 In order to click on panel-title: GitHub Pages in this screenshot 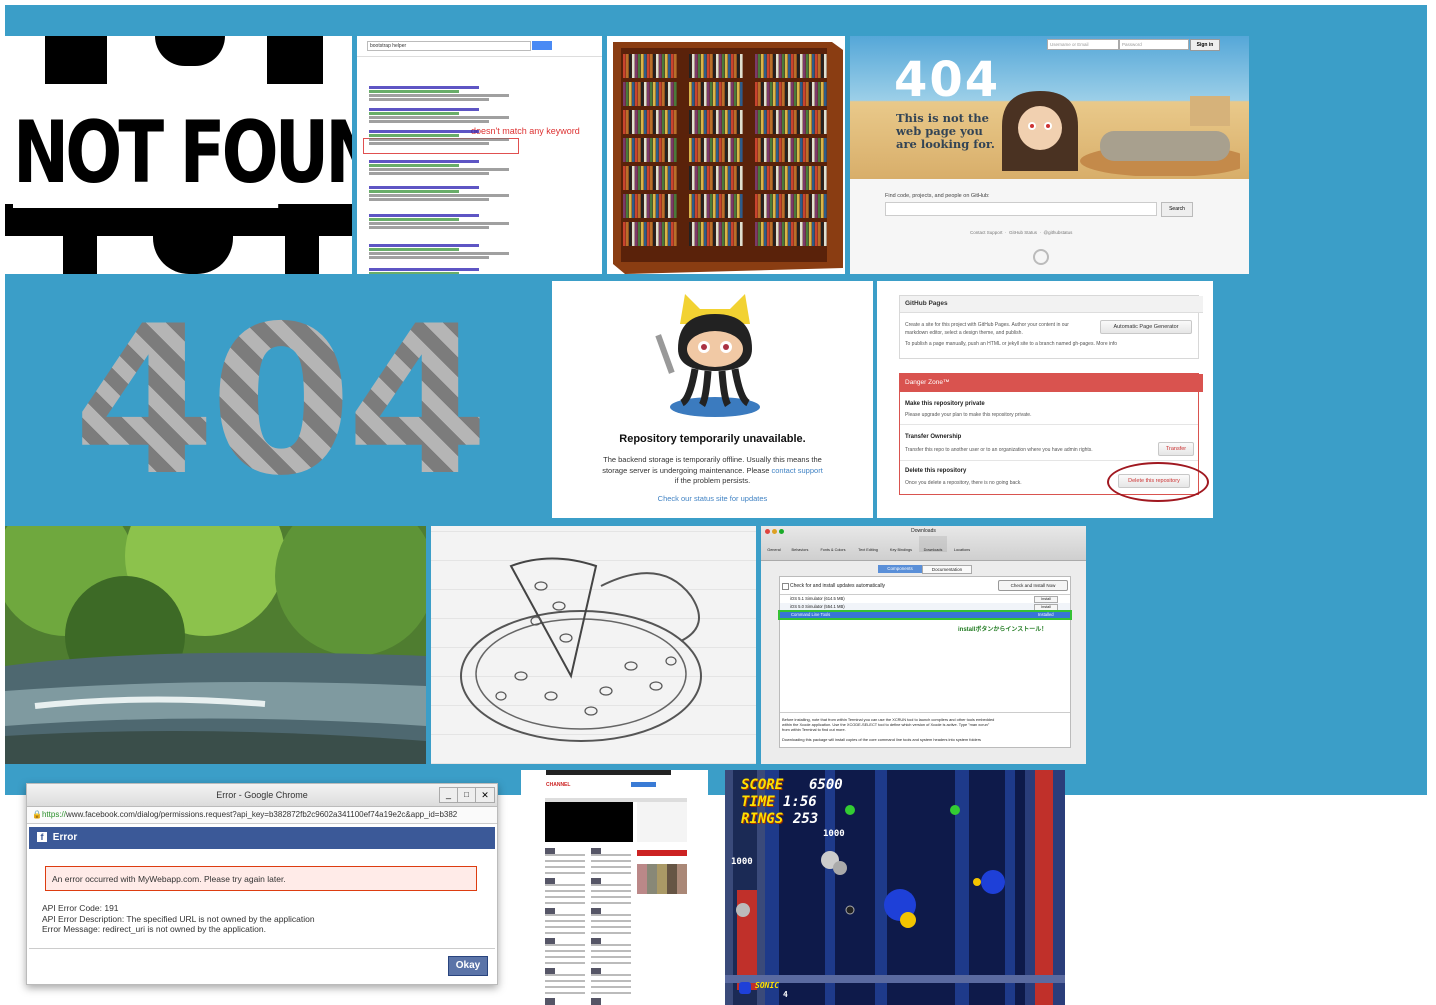, I will do `click(1051, 304)`.